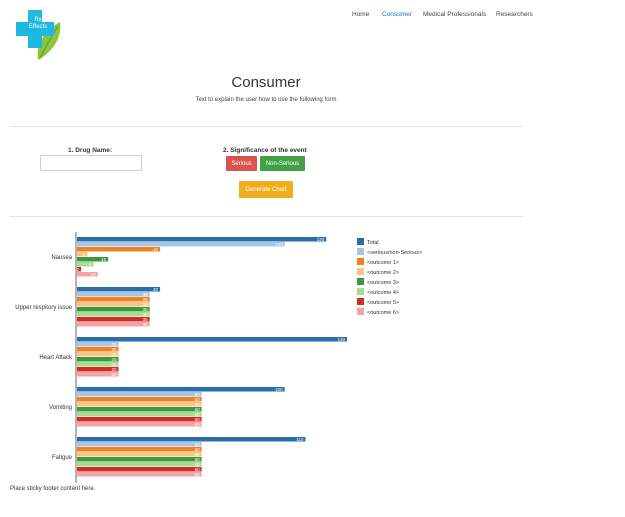 The width and height of the screenshot is (625, 517). Describe the element at coordinates (60, 408) in the screenshot. I see `chart-category-label: Vomiting` at that location.